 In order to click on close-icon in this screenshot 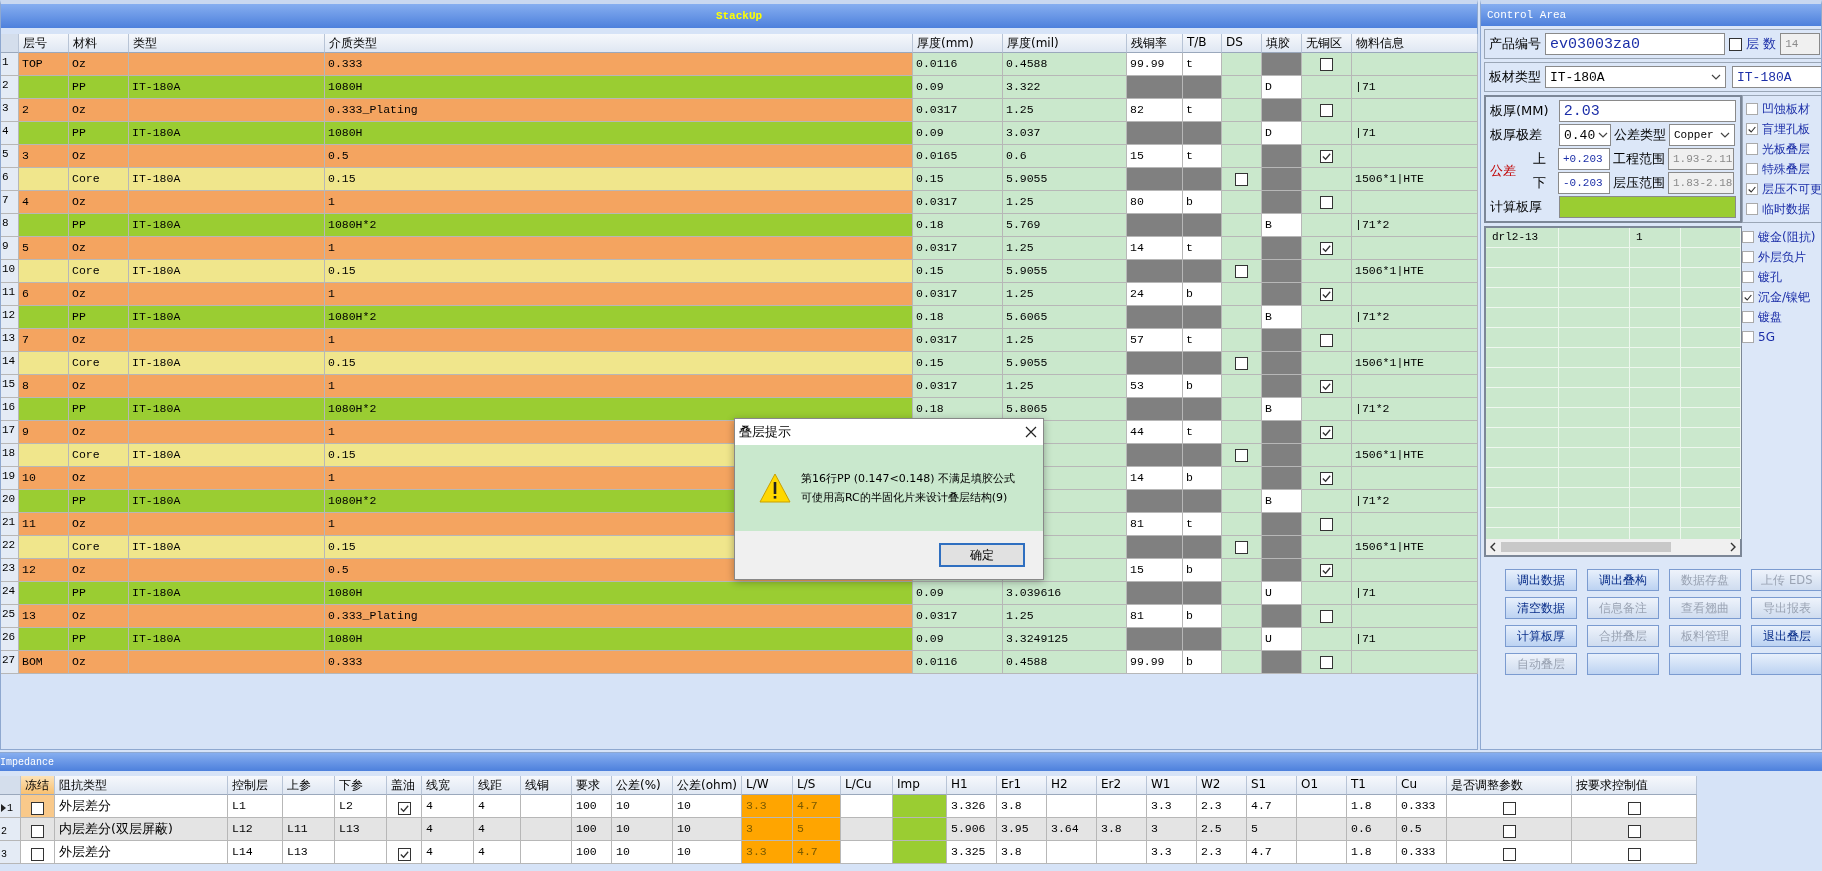, I will do `click(1031, 432)`.